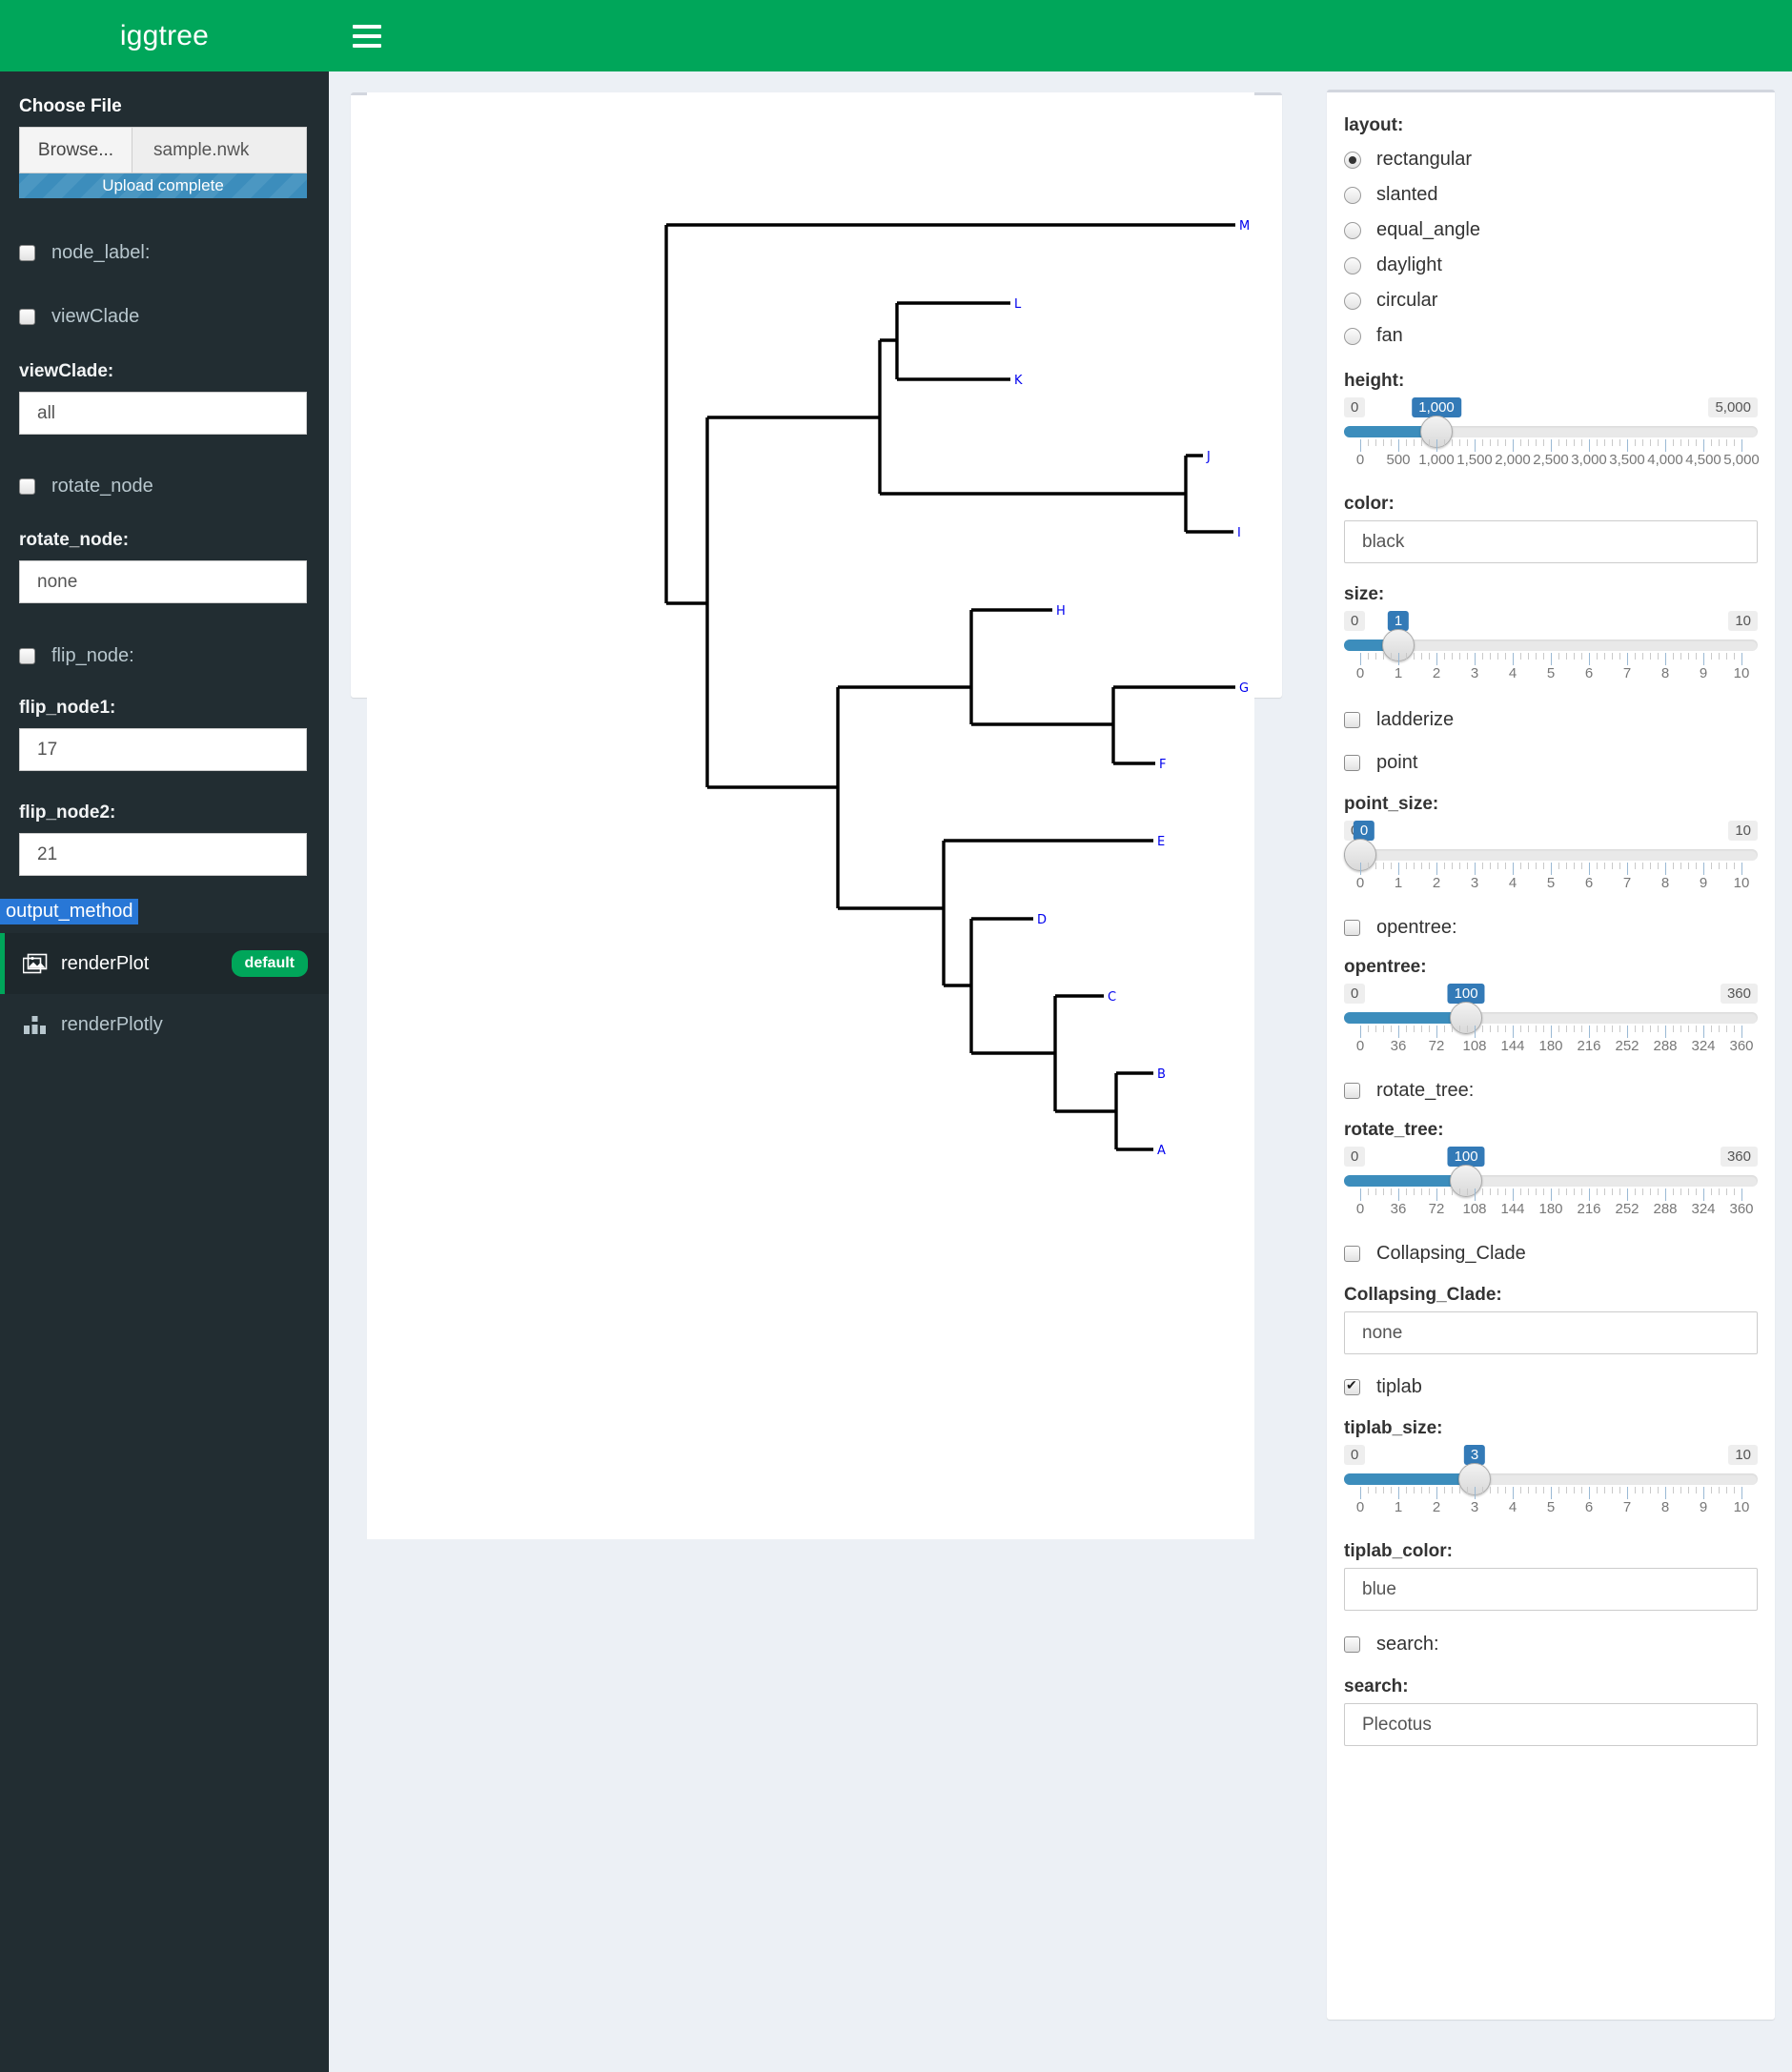  What do you see at coordinates (1551, 265) in the screenshot?
I see `layout-radio-daylight: daylight` at bounding box center [1551, 265].